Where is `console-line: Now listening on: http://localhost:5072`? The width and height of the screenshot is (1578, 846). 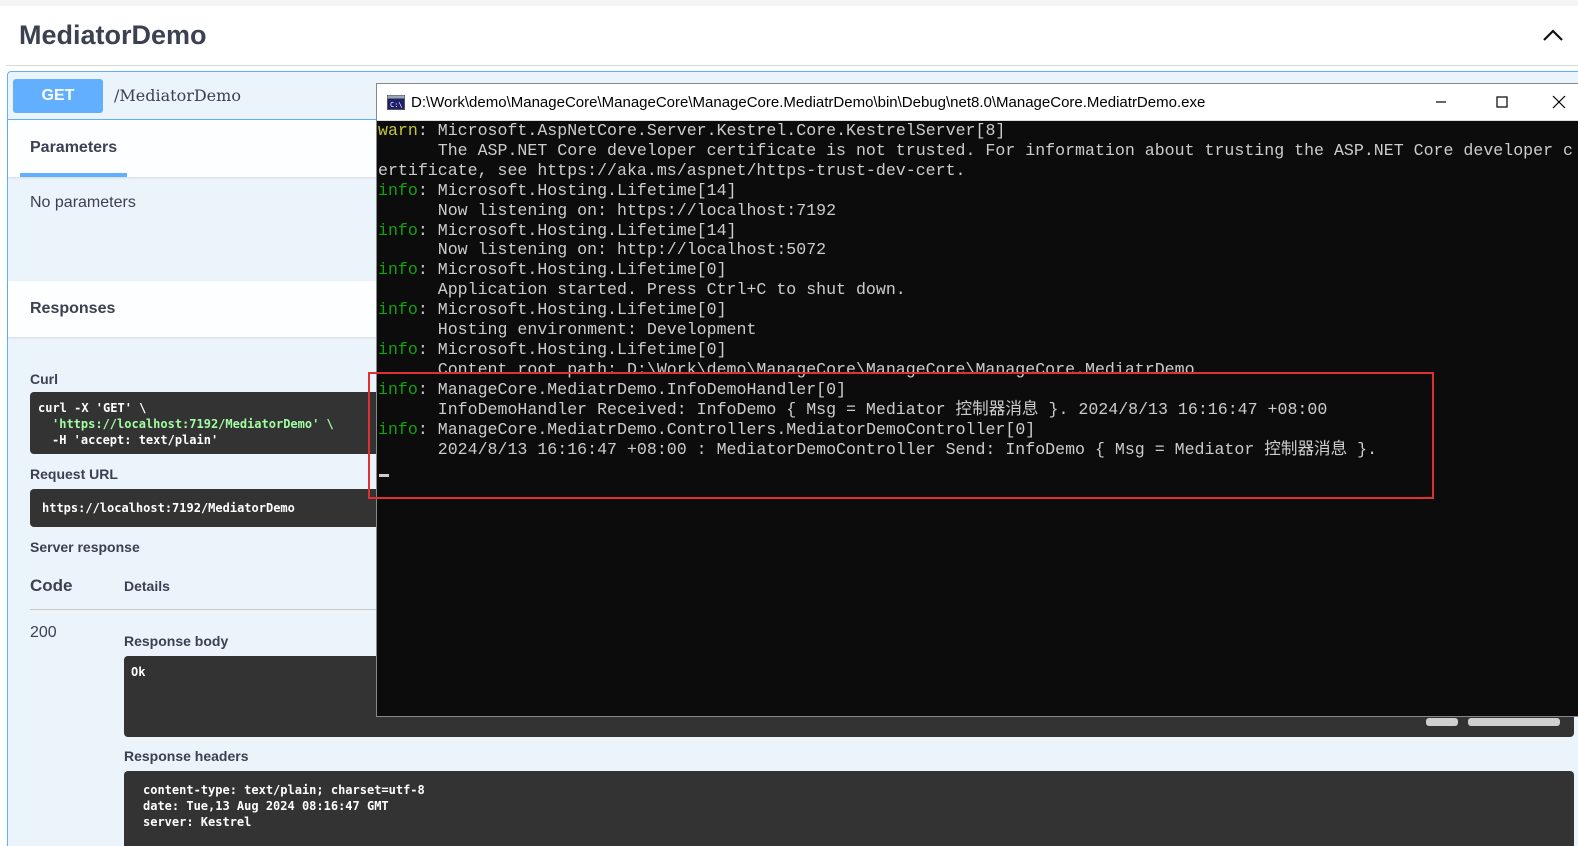 console-line: Now listening on: http://localhost:5072 is located at coordinates (975, 250).